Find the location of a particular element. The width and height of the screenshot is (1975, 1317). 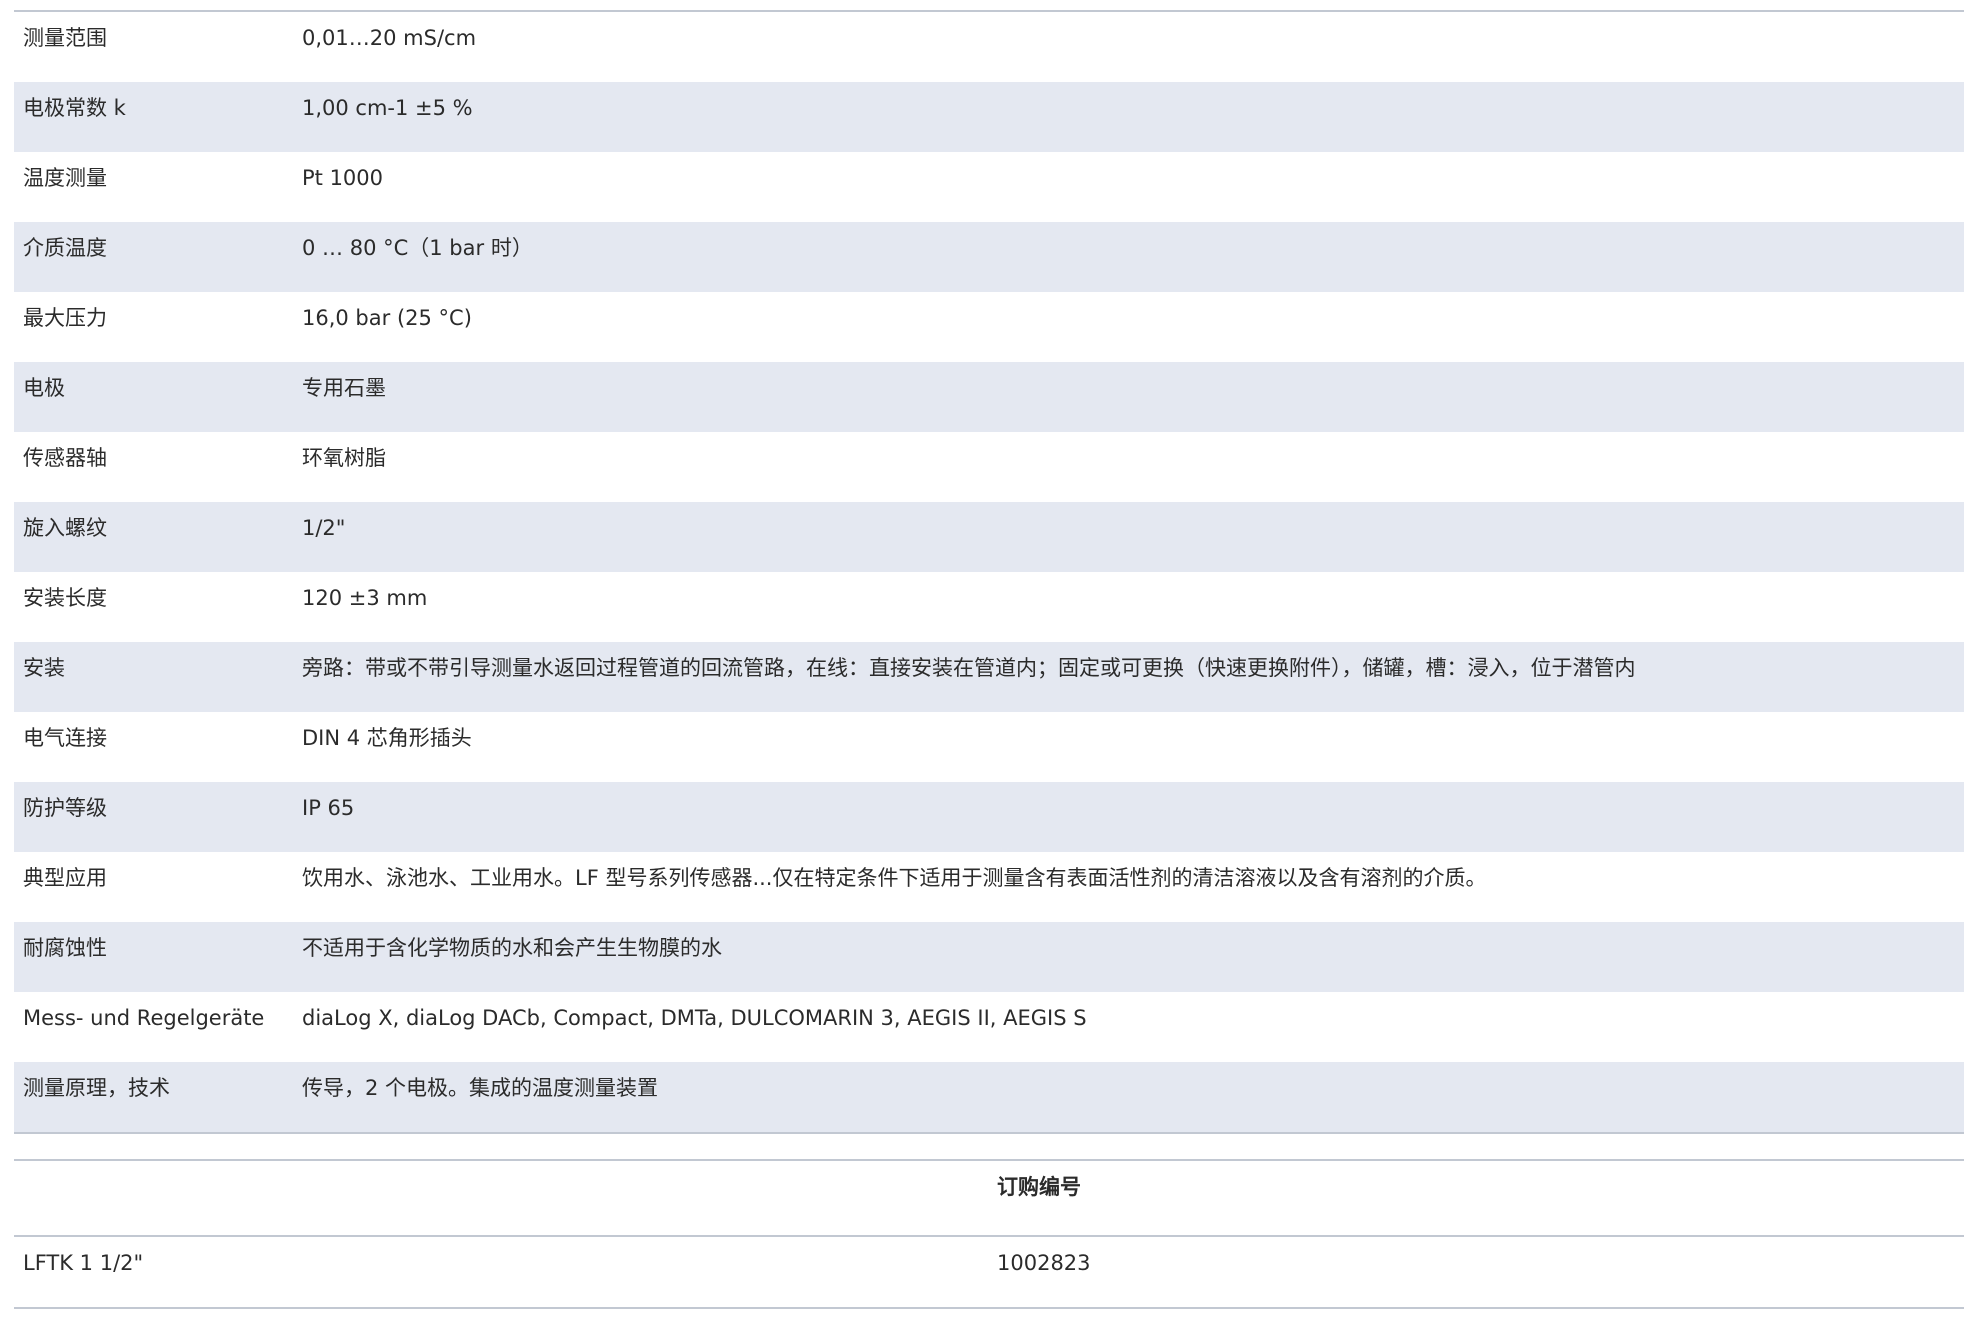

spec-label: 电极 is located at coordinates (44, 388).